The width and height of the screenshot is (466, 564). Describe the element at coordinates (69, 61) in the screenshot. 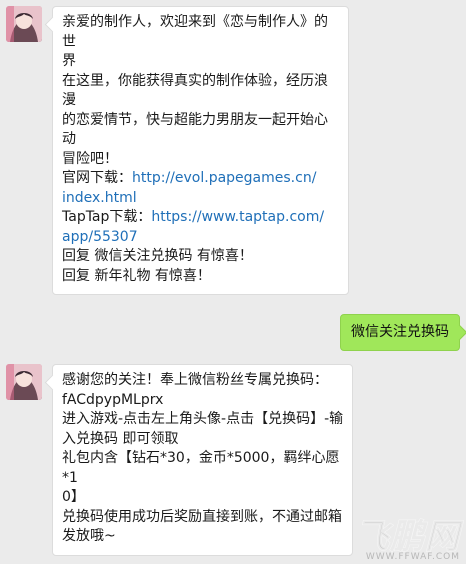

I see `message-line: 界` at that location.